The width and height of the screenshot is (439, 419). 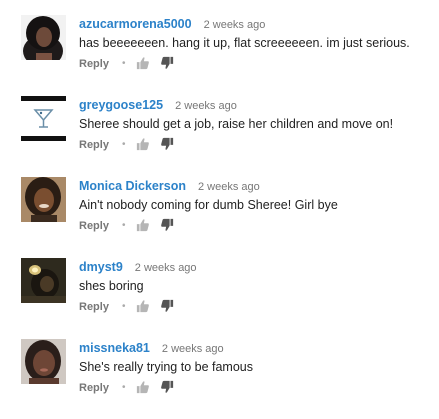 What do you see at coordinates (166, 367) in the screenshot?
I see `comment-text: She's really trying to be famous` at bounding box center [166, 367].